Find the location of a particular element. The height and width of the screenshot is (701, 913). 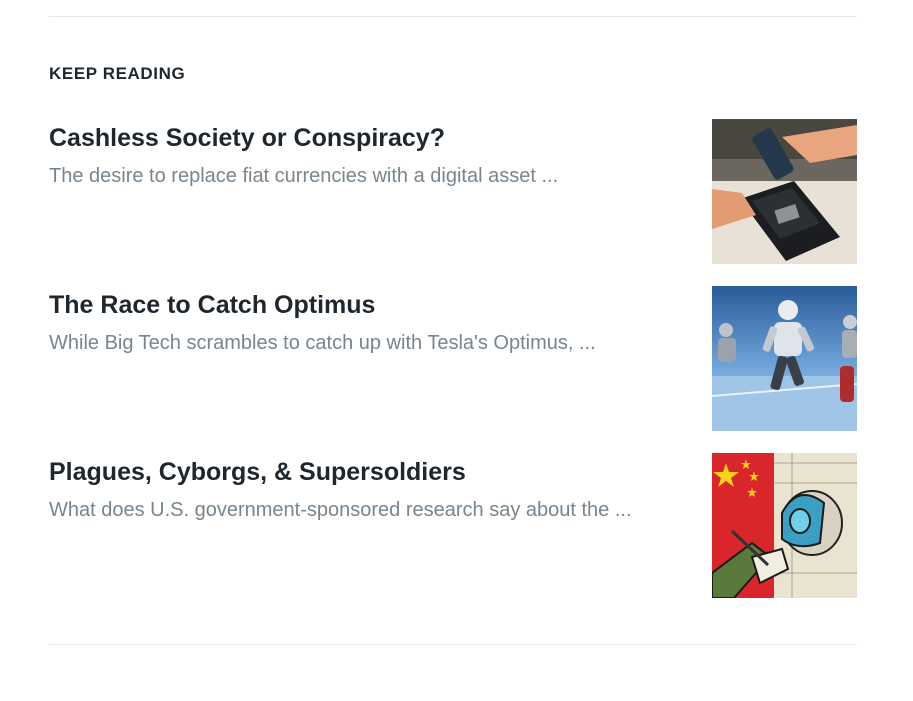

section-title: KEEP READING is located at coordinates (117, 73).